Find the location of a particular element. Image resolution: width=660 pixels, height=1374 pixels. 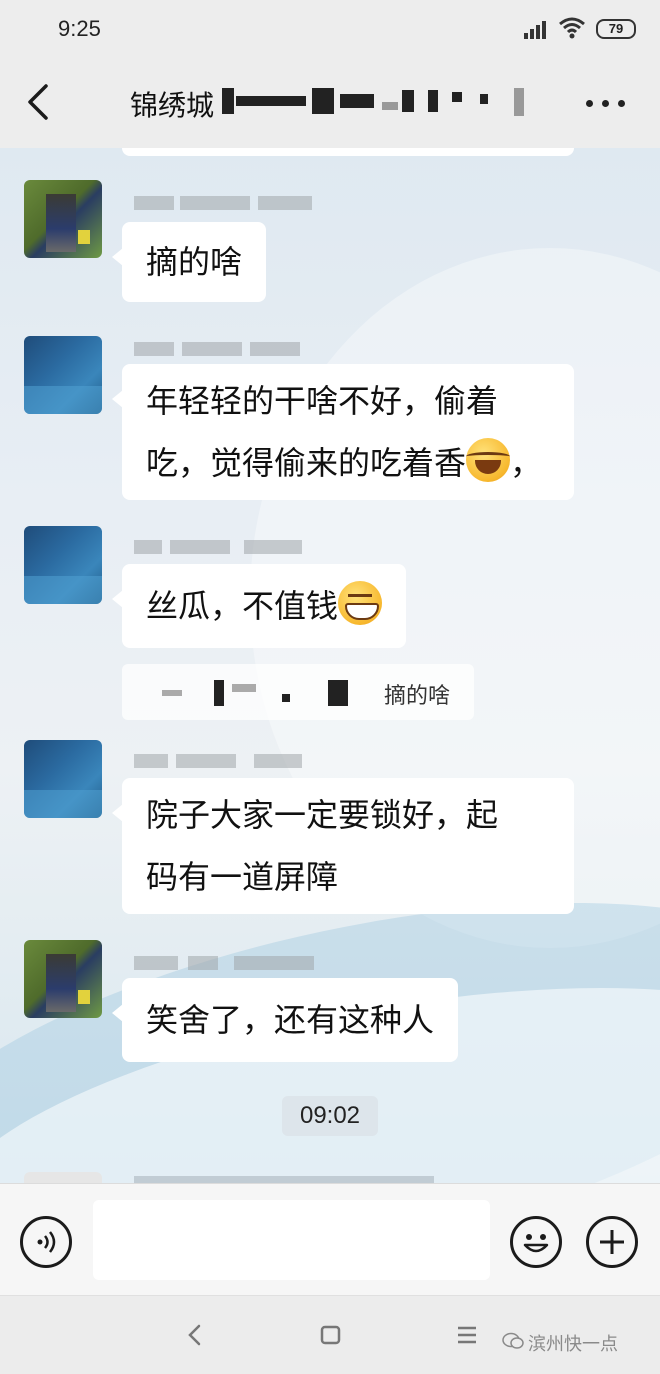

wechat-logo-icon is located at coordinates (513, 1340).